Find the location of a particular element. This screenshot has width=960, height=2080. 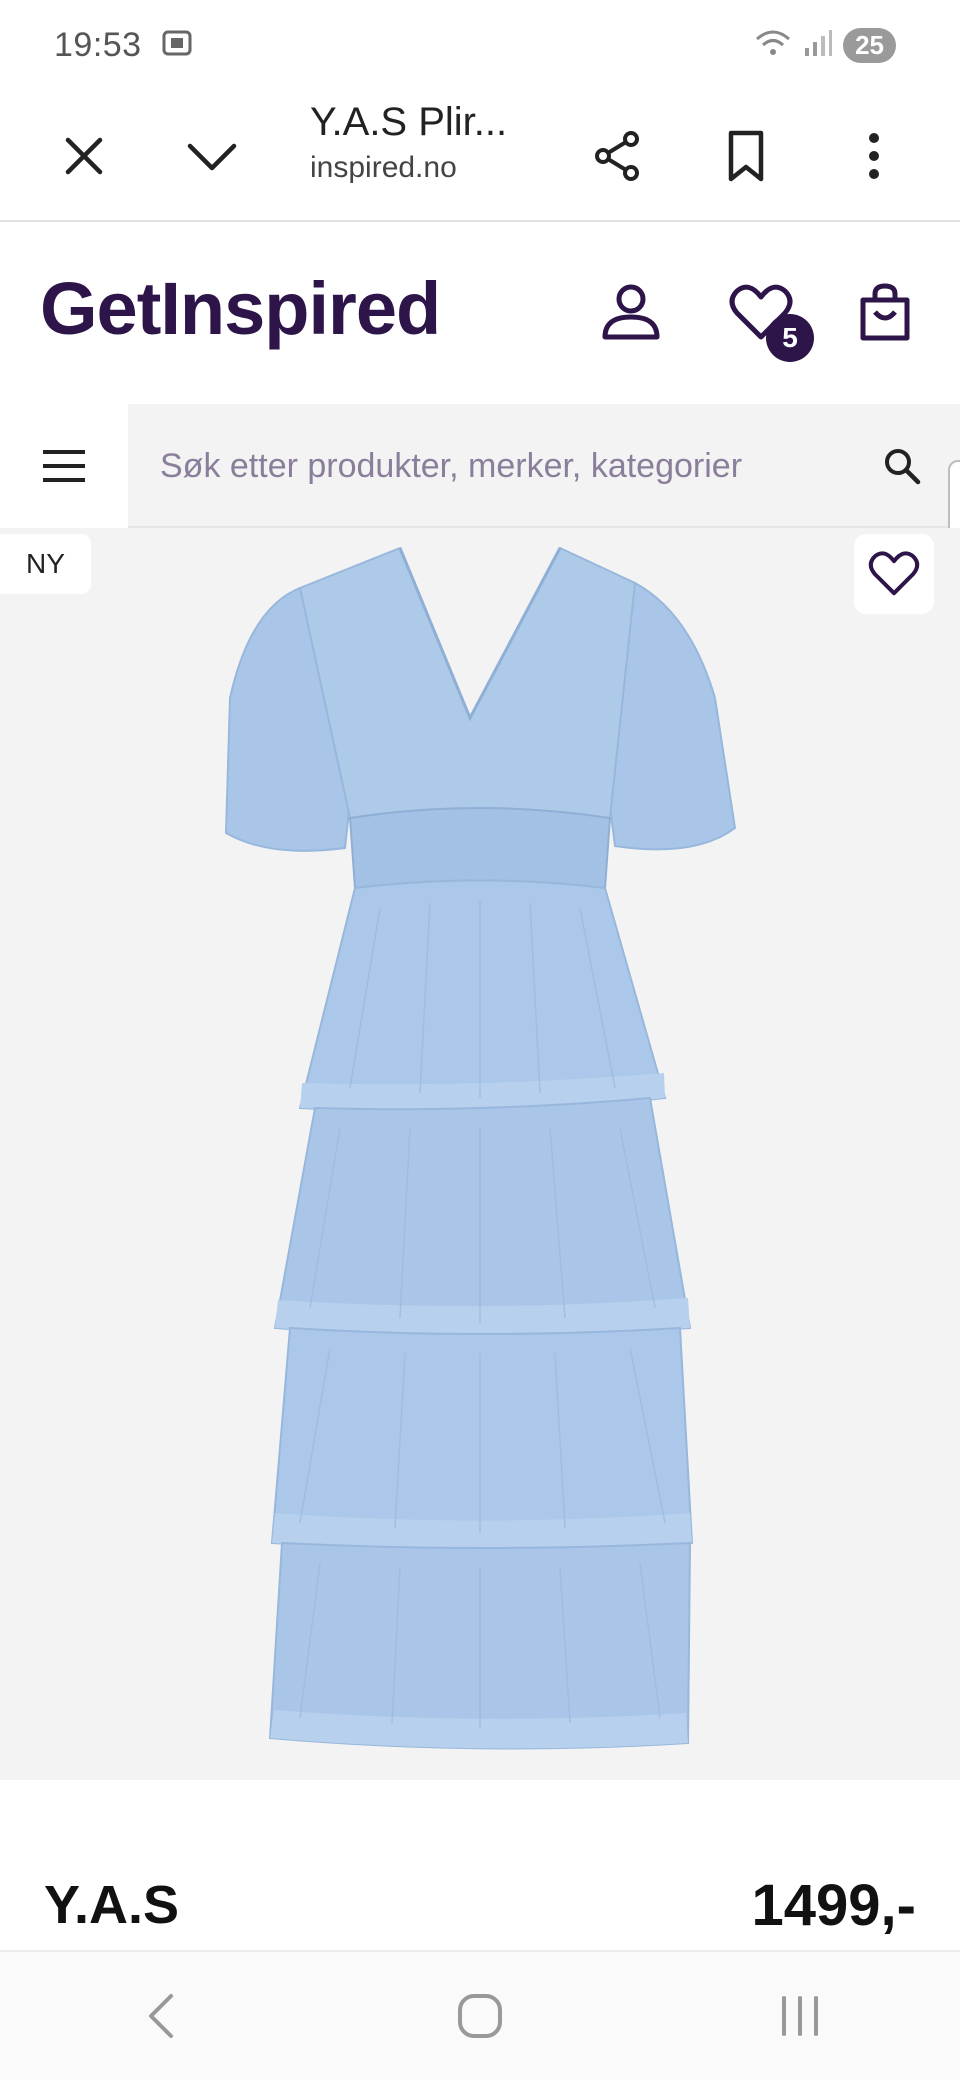

back-icon is located at coordinates (160, 2016).